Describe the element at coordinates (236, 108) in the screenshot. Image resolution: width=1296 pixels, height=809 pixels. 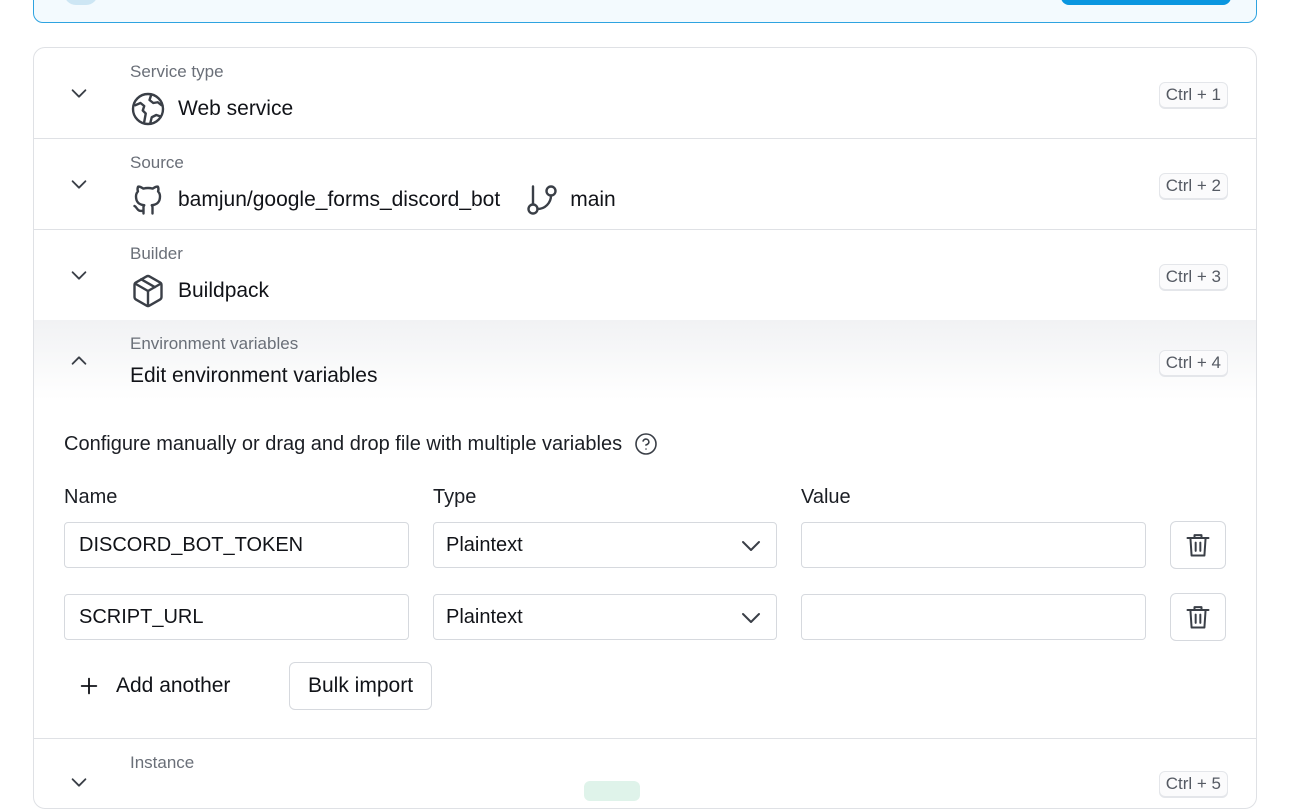
I see `service-type-value: Web service` at that location.